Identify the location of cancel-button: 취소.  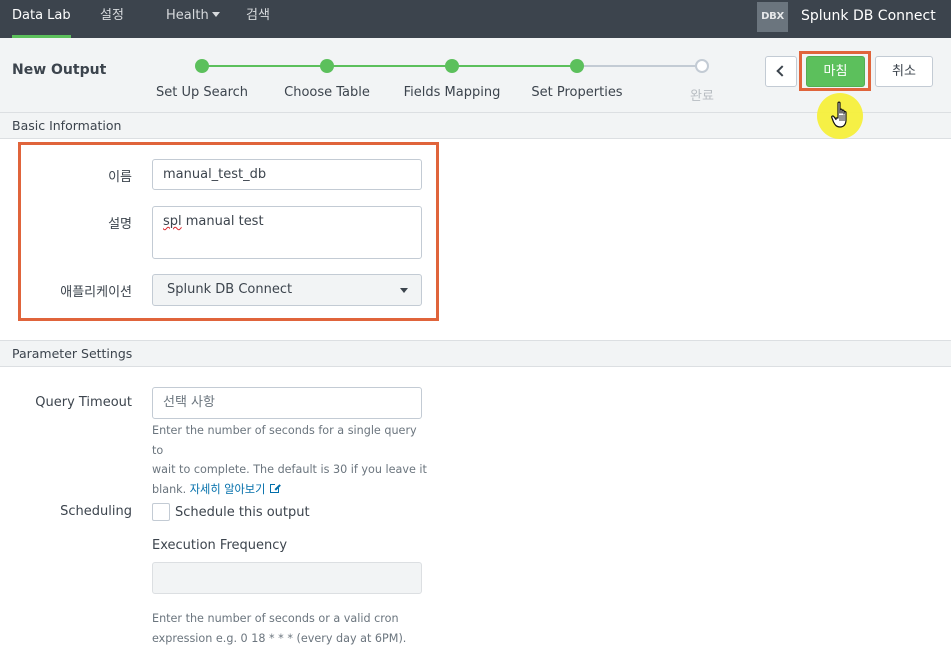
(904, 71).